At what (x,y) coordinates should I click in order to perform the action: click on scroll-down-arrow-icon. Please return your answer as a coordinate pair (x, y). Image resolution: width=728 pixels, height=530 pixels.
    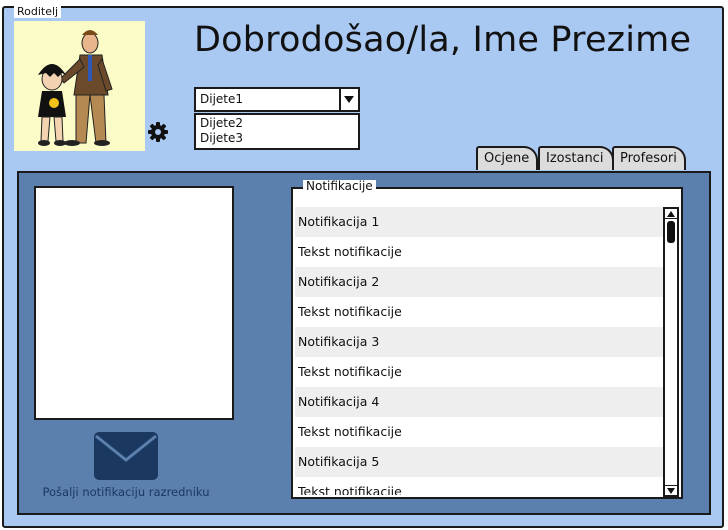
    Looking at the image, I should click on (671, 490).